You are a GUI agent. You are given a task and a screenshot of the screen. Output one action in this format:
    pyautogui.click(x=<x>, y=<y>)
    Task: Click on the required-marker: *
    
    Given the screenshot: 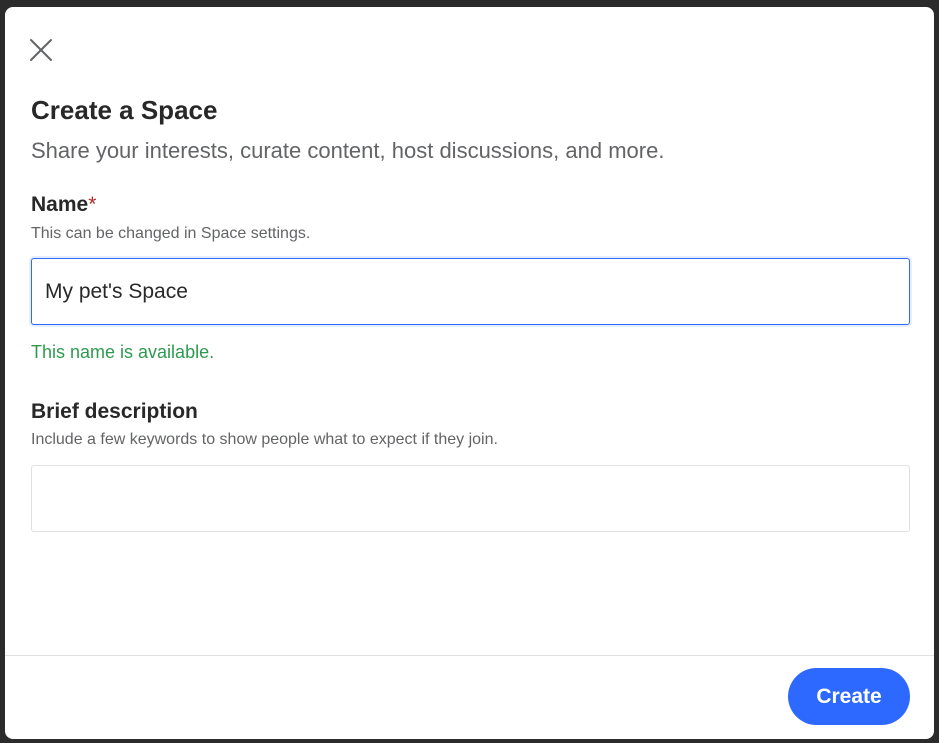 What is the action you would take?
    pyautogui.click(x=92, y=204)
    